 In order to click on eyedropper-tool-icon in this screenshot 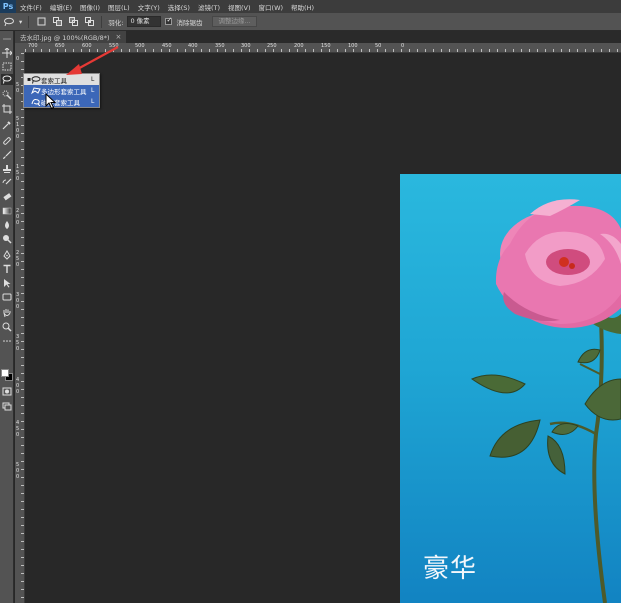, I will do `click(7, 124)`.